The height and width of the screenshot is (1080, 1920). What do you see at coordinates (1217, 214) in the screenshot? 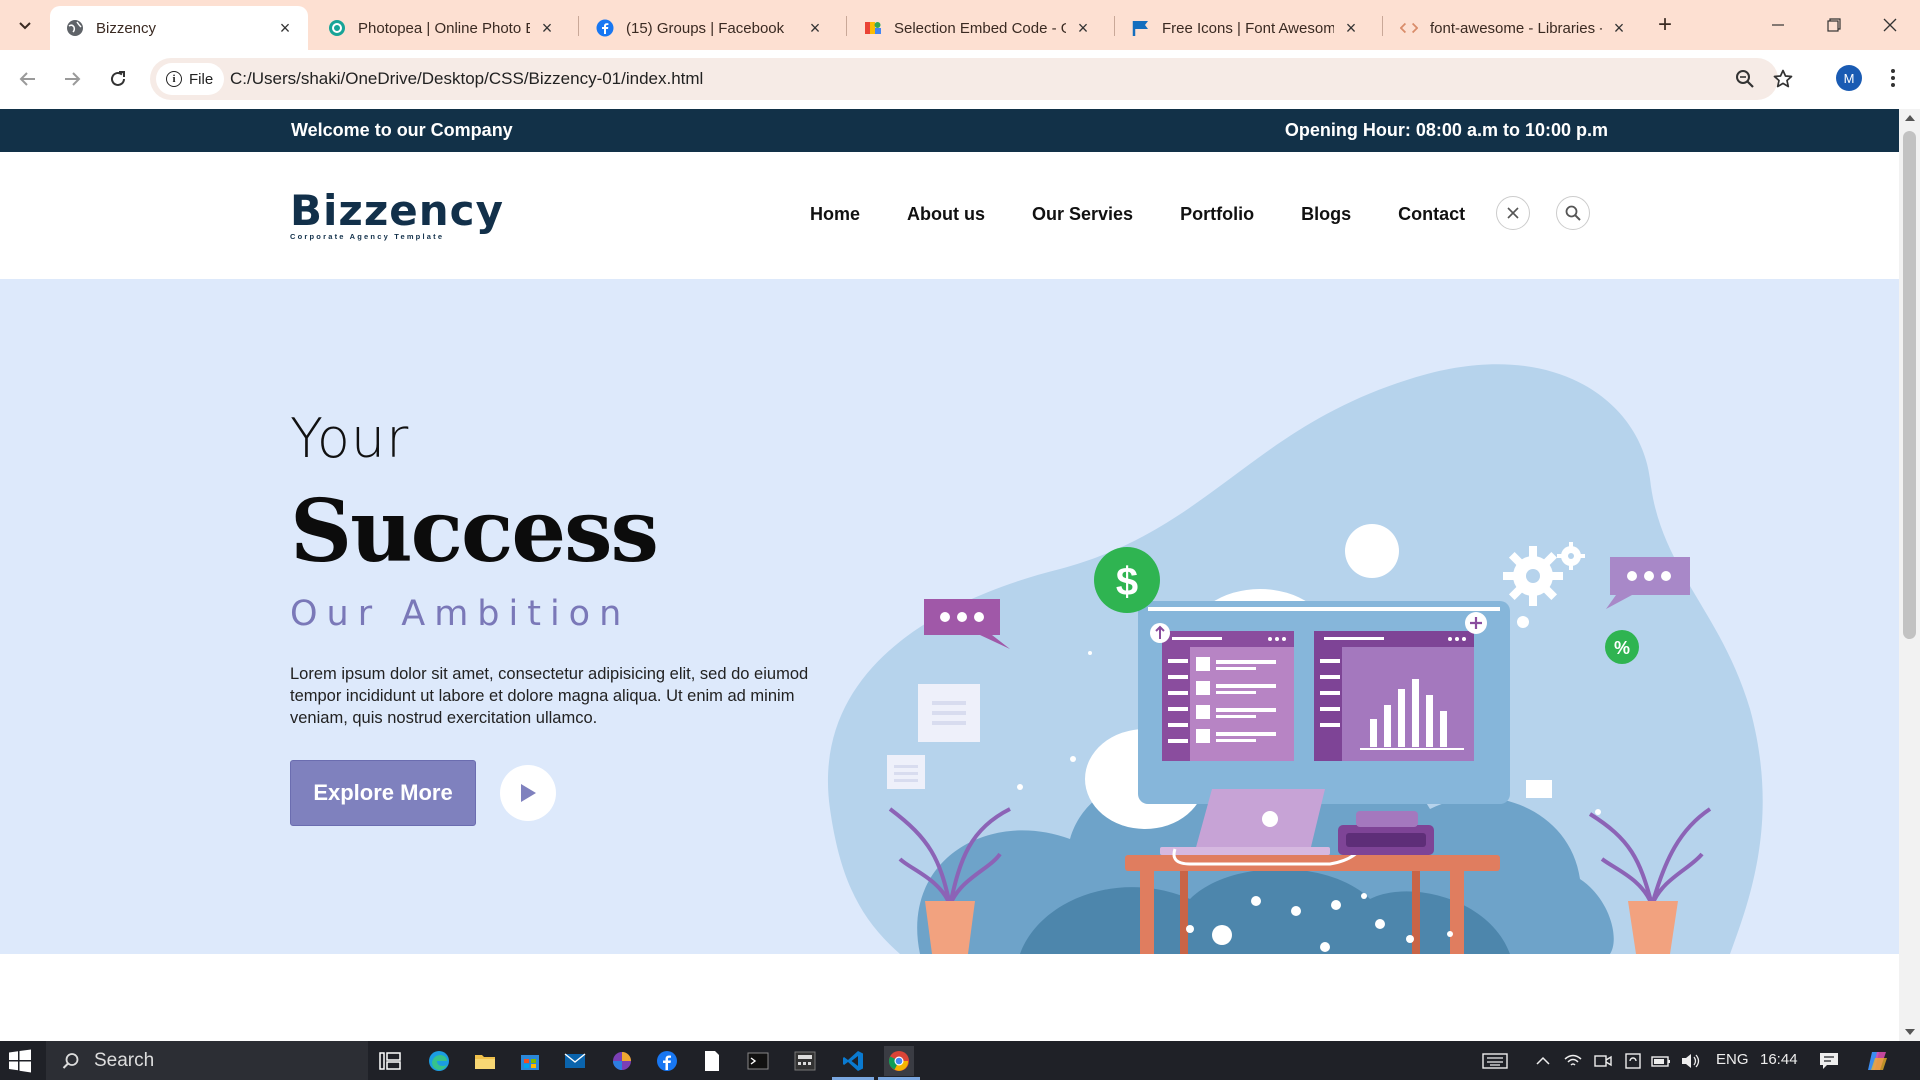
I see `menu-item-portfolio: Portfolio` at bounding box center [1217, 214].